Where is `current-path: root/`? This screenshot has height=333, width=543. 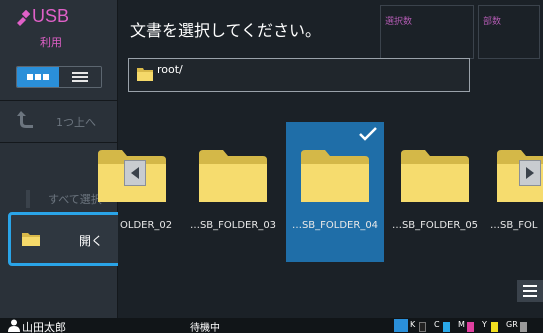 current-path: root/ is located at coordinates (170, 69).